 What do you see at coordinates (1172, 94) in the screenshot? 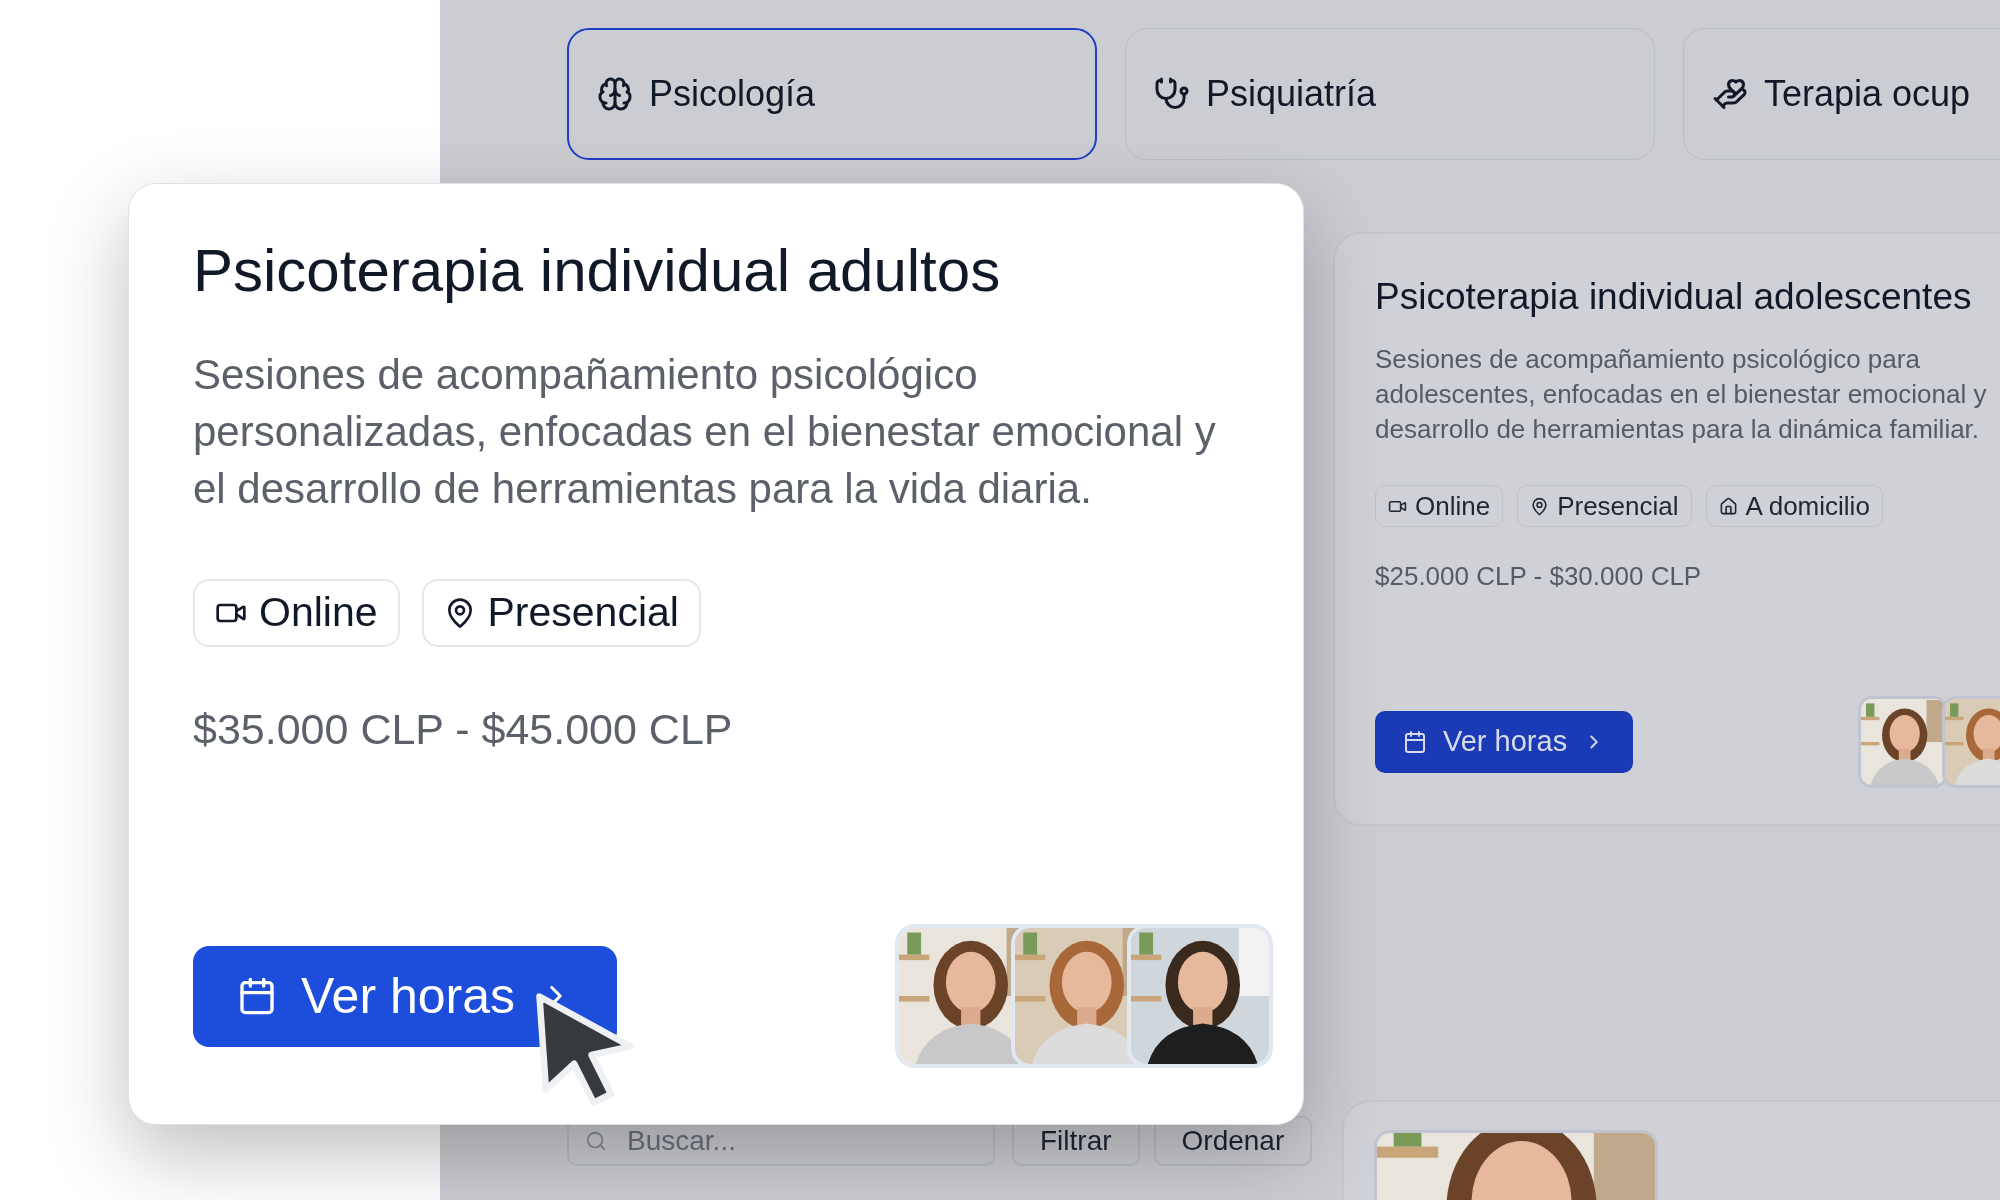
I see `stethoscope-icon` at bounding box center [1172, 94].